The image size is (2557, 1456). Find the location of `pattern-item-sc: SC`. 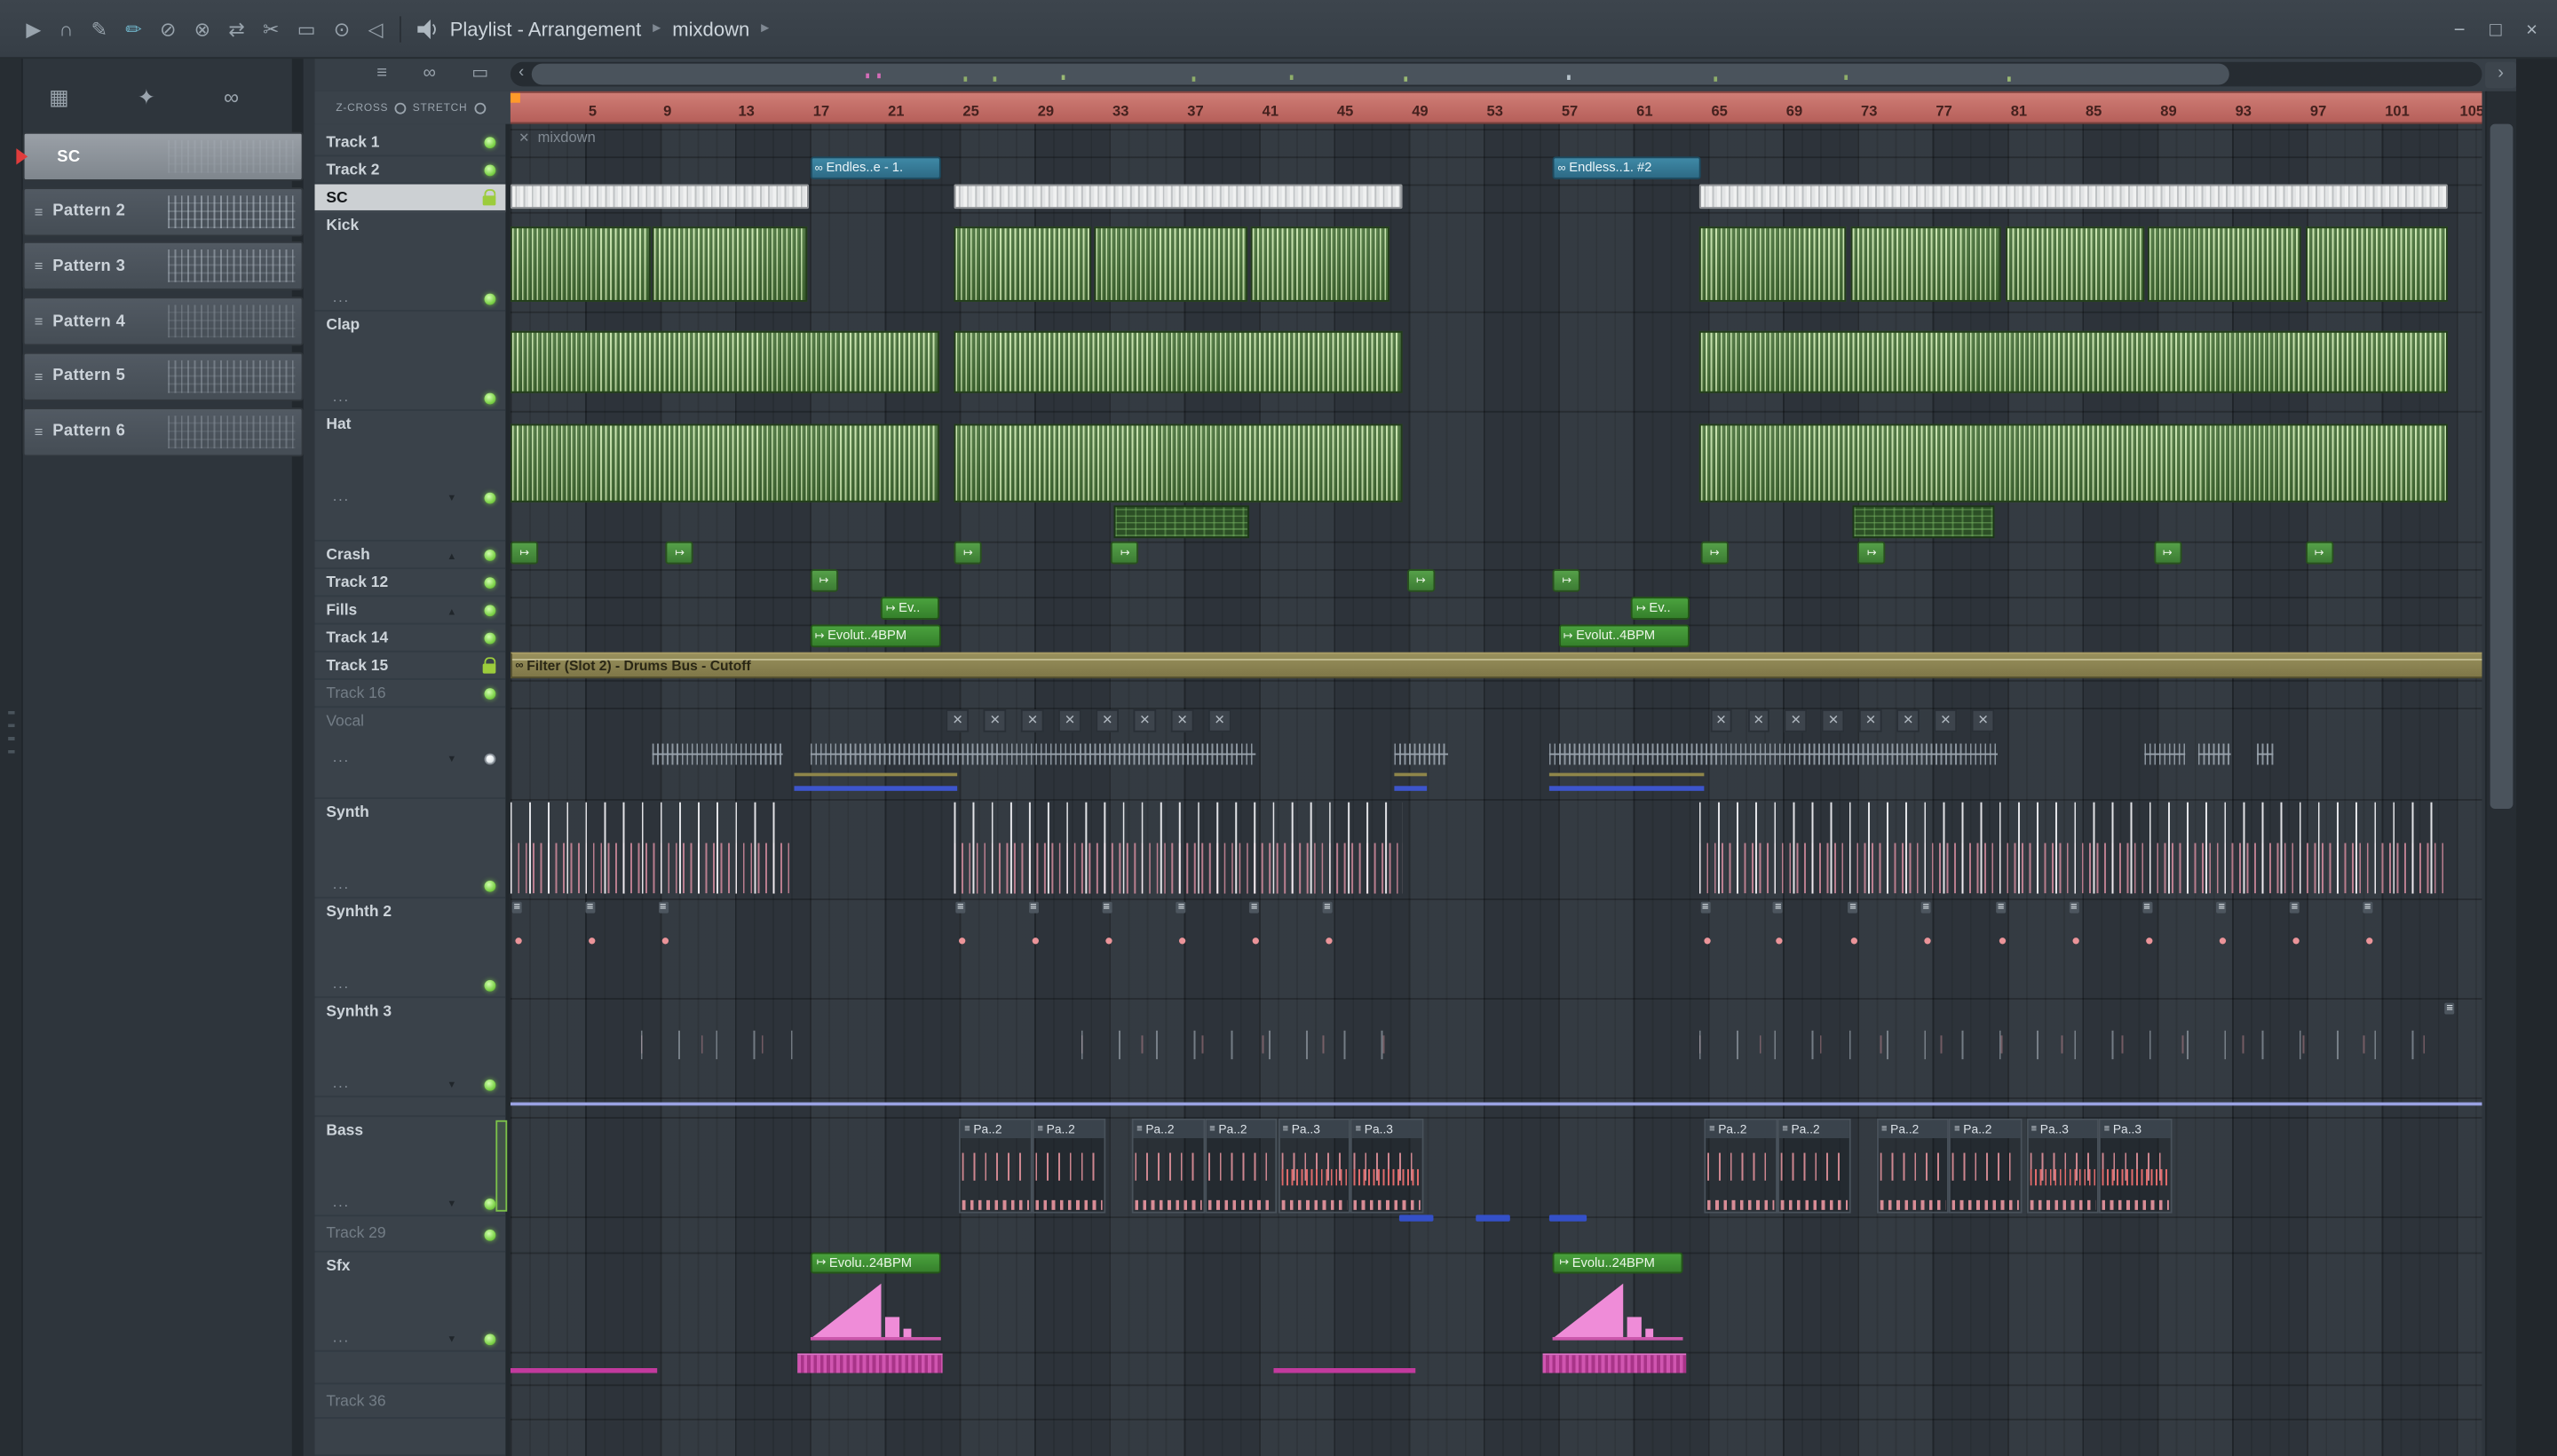

pattern-item-sc: SC is located at coordinates (163, 156).